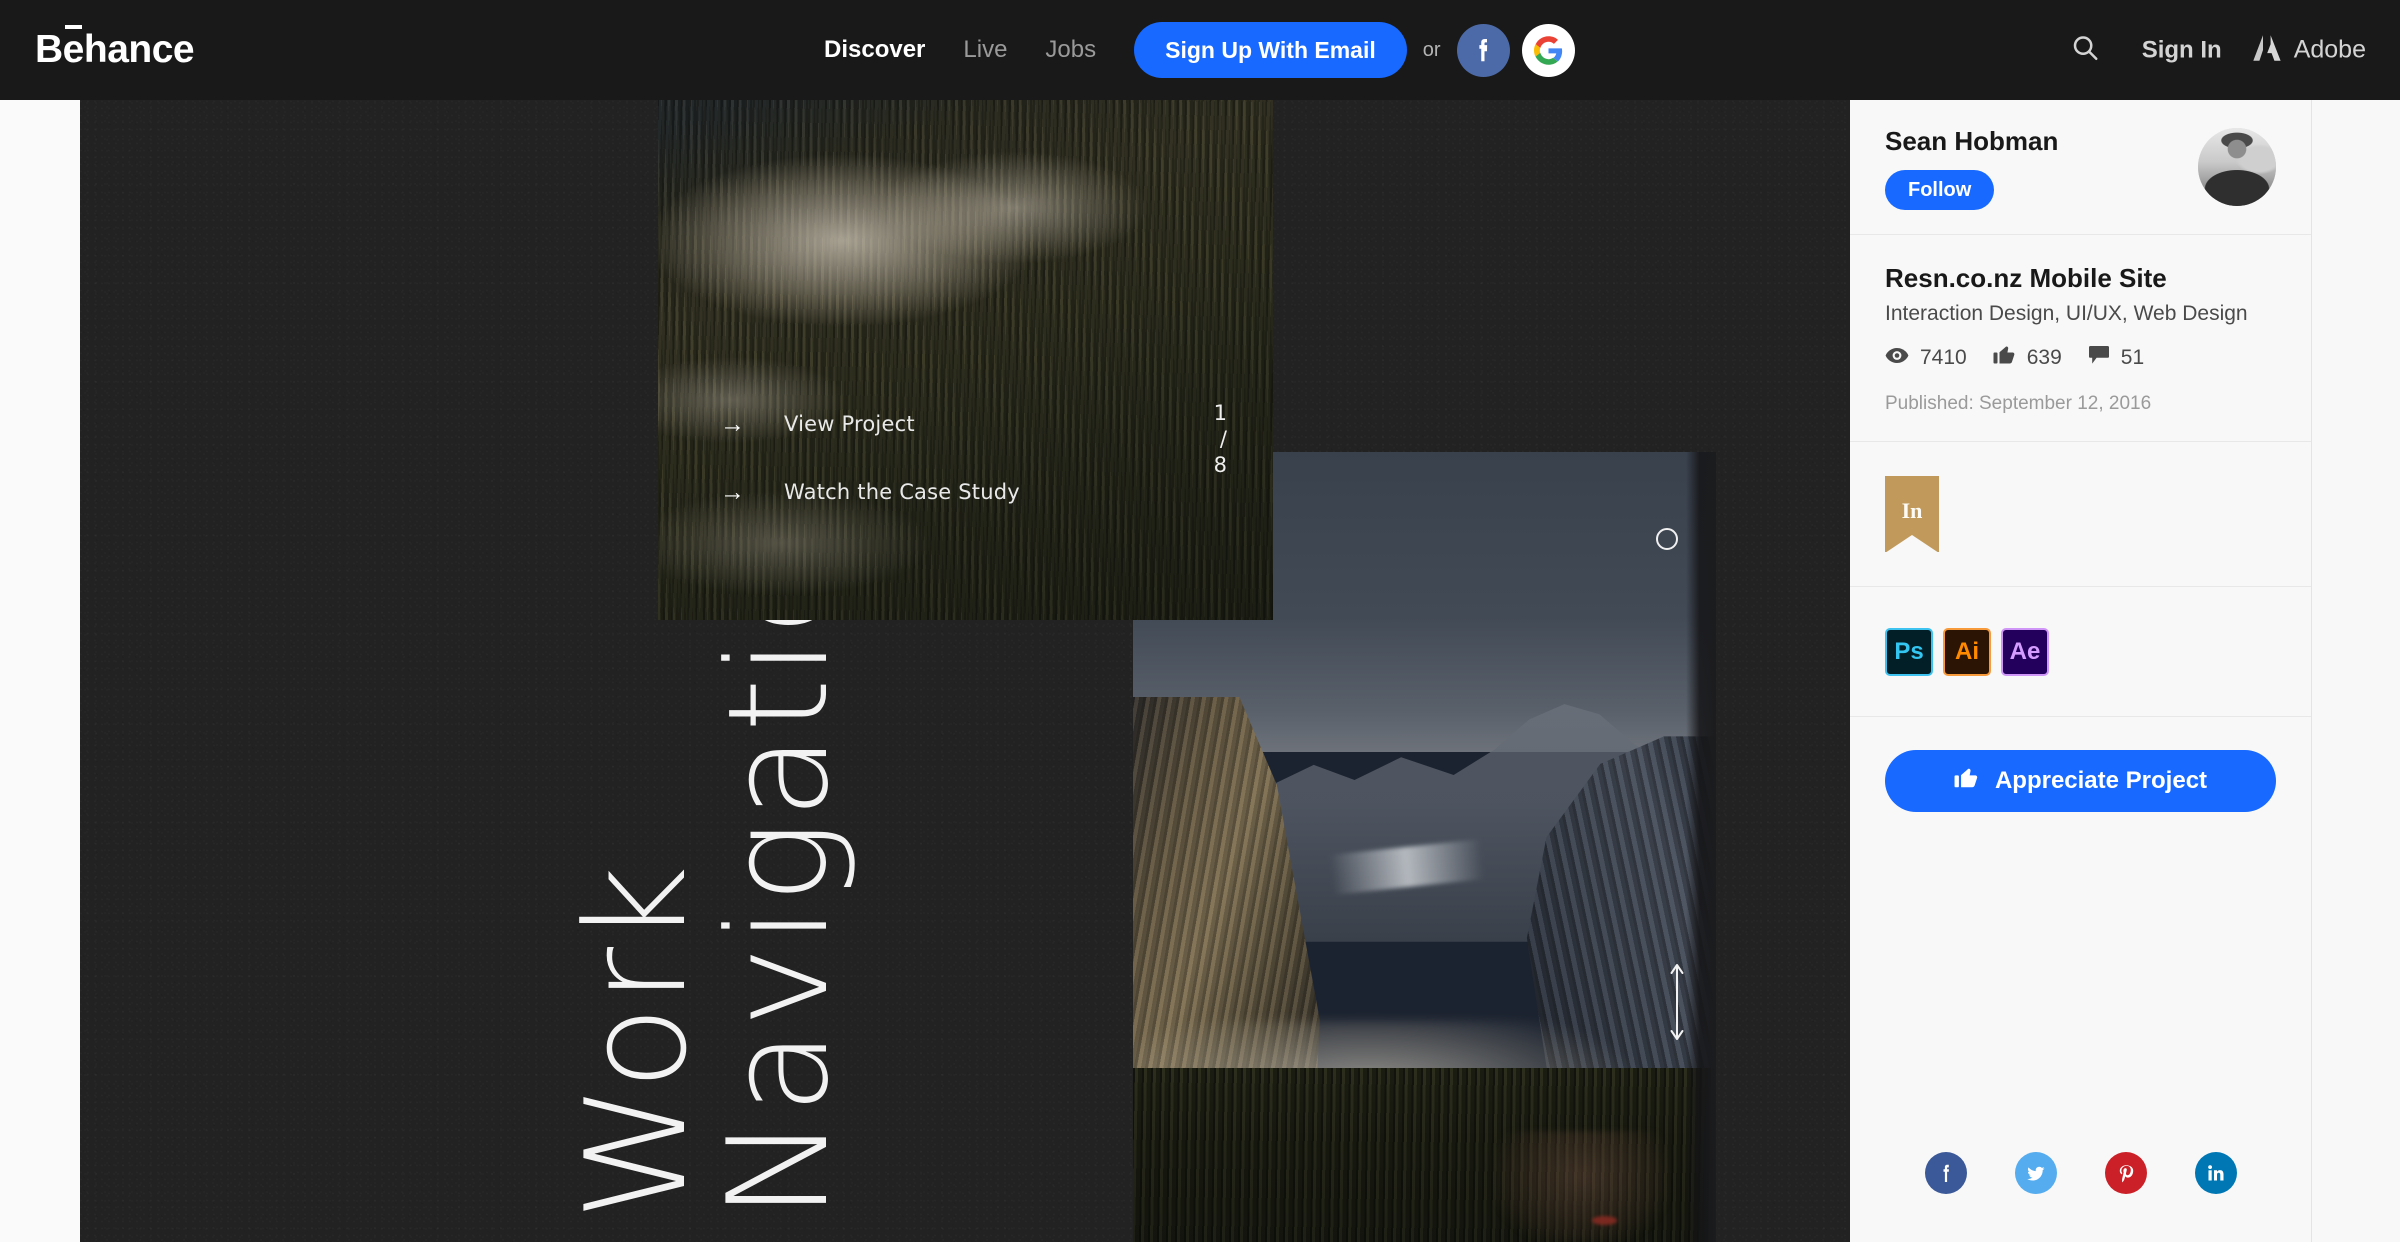 Image resolution: width=2400 pixels, height=1242 pixels. I want to click on main-nav-group: Discover Live Jobs Sign Up With Email or, so click(1199, 50).